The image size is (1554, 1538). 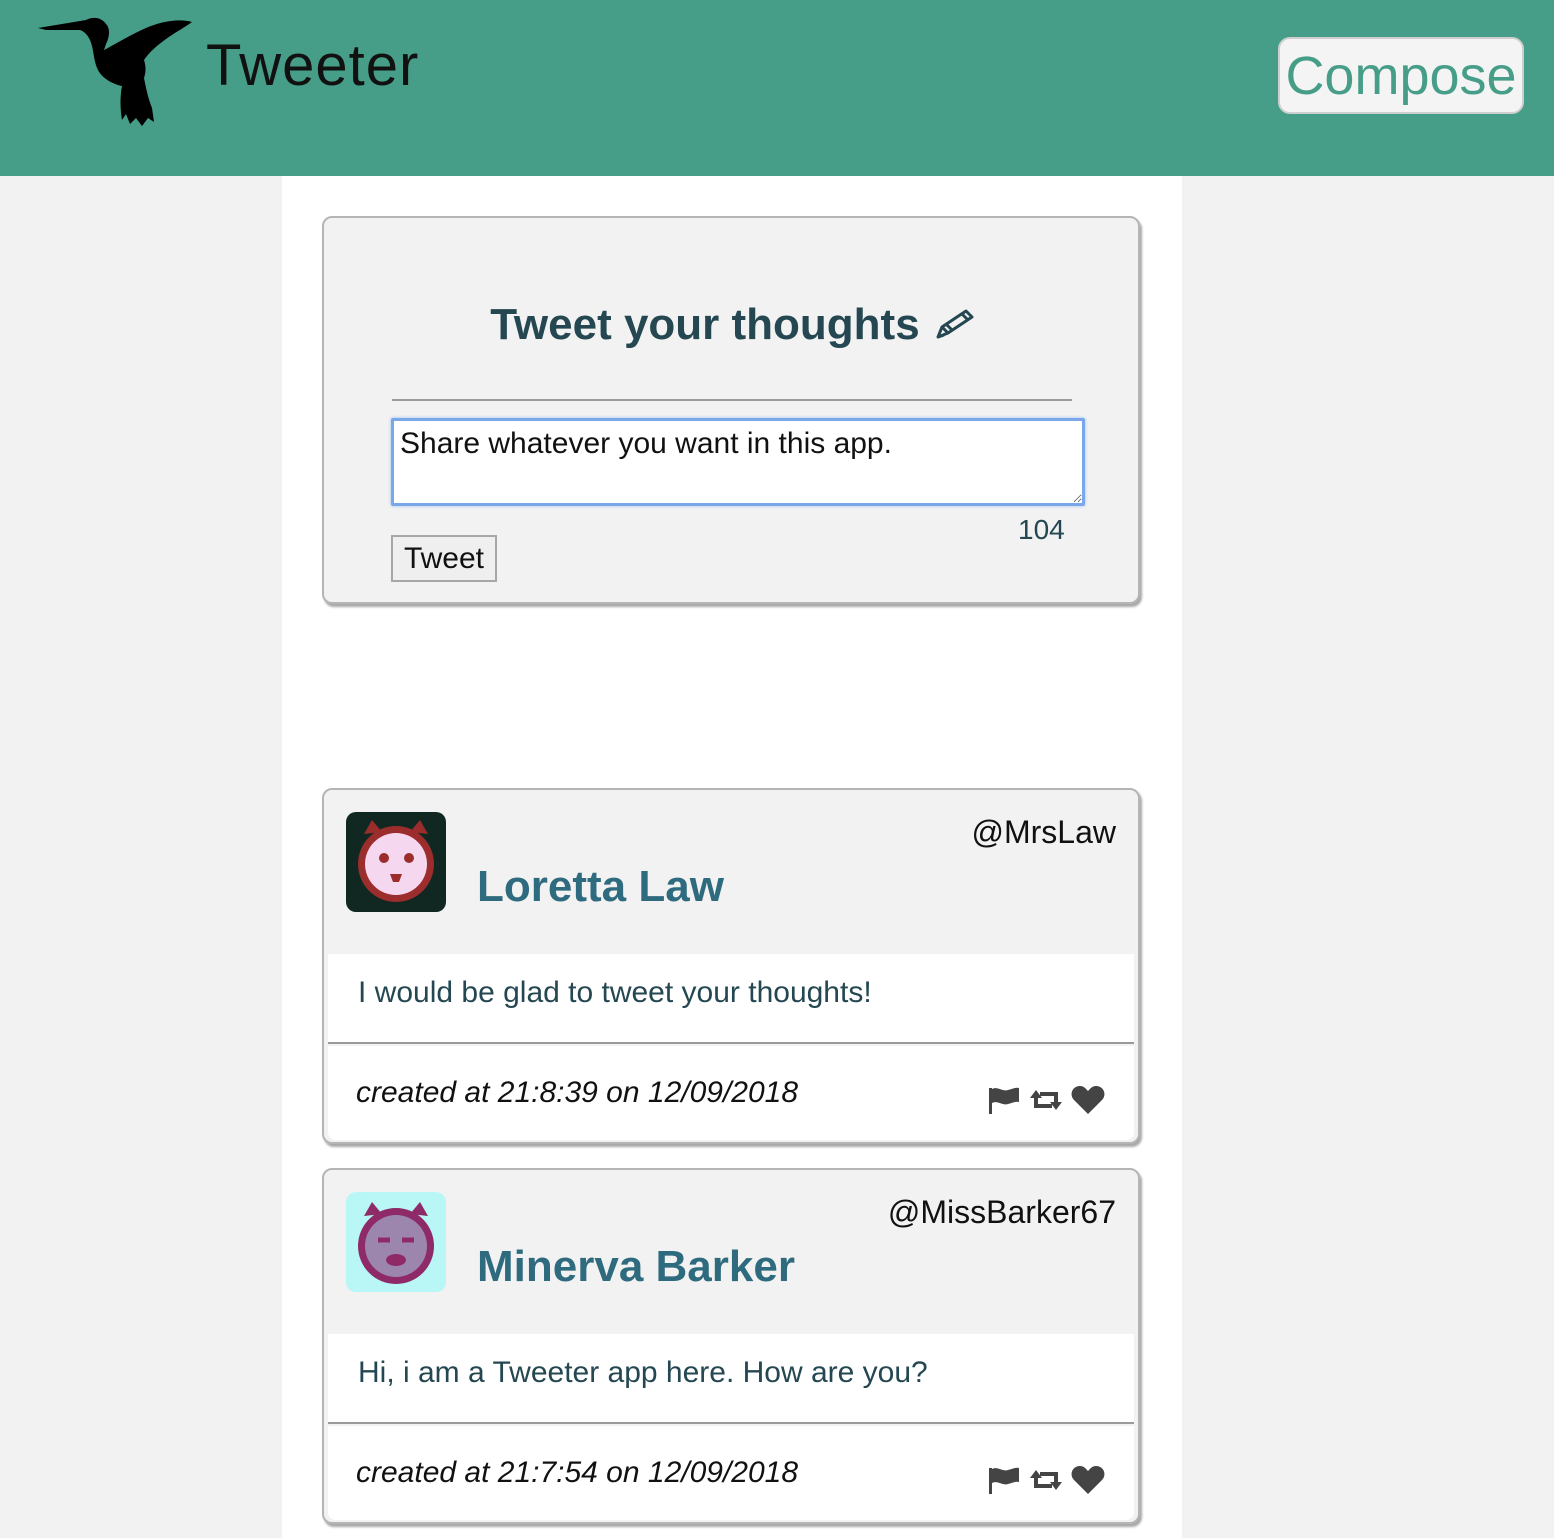 I want to click on tweet-header: Minerva Barker @MissBarker67, so click(x=731, y=1251).